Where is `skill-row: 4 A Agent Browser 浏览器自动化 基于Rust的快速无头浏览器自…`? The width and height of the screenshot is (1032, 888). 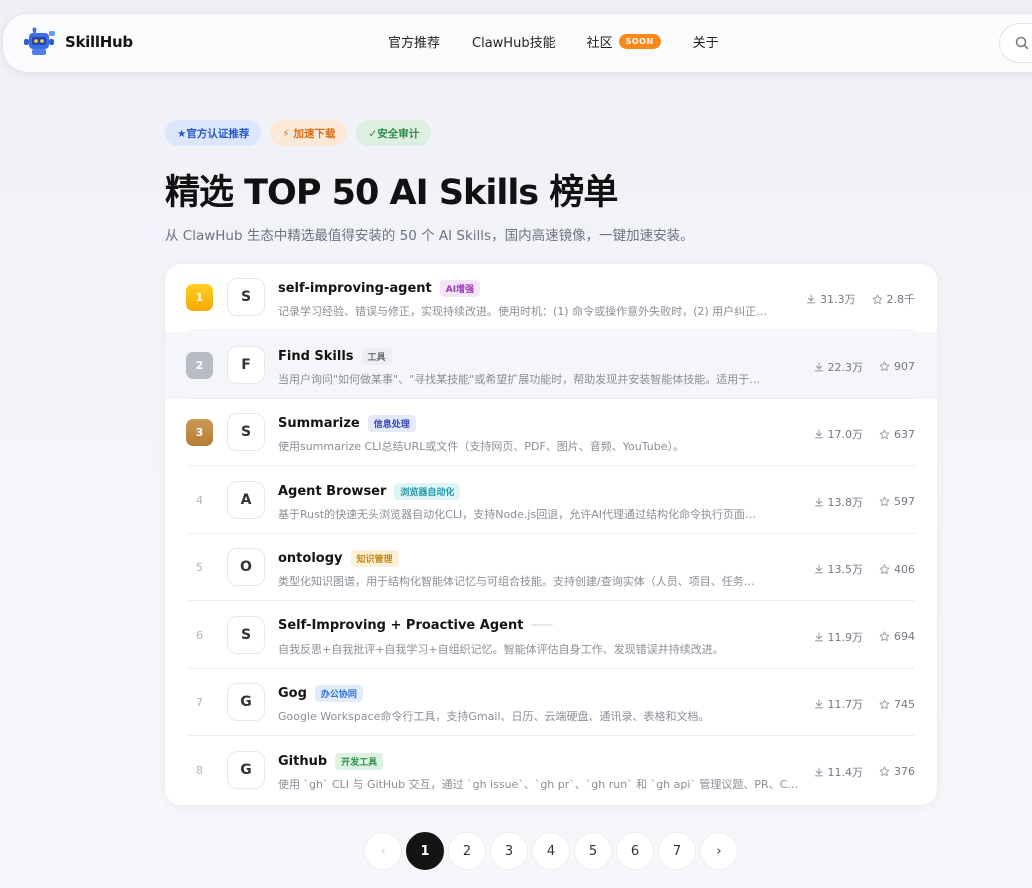
skill-row: 4 A Agent Browser 浏览器自动化 基于Rust的快速无头浏览器自… is located at coordinates (551, 500).